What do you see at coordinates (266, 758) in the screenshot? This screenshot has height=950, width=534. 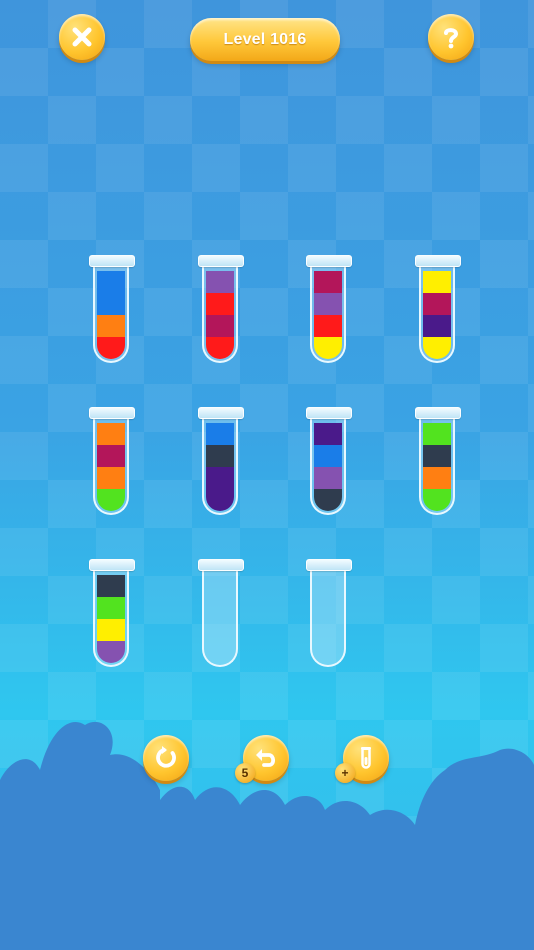 I see `undo-icon` at bounding box center [266, 758].